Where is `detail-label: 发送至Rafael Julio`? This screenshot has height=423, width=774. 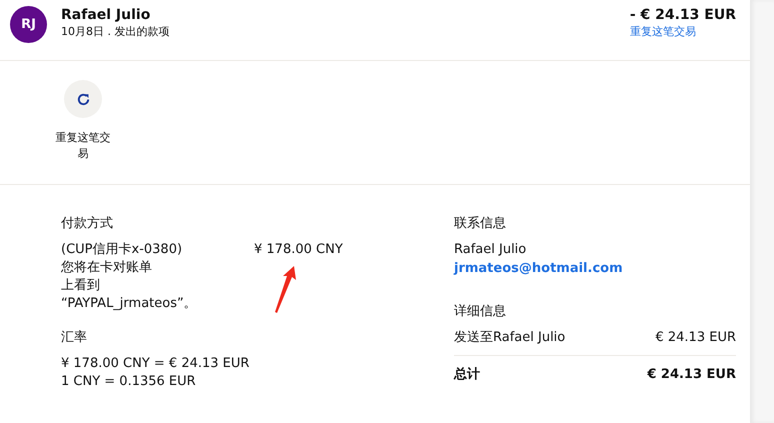 detail-label: 发送至Rafael Julio is located at coordinates (510, 337).